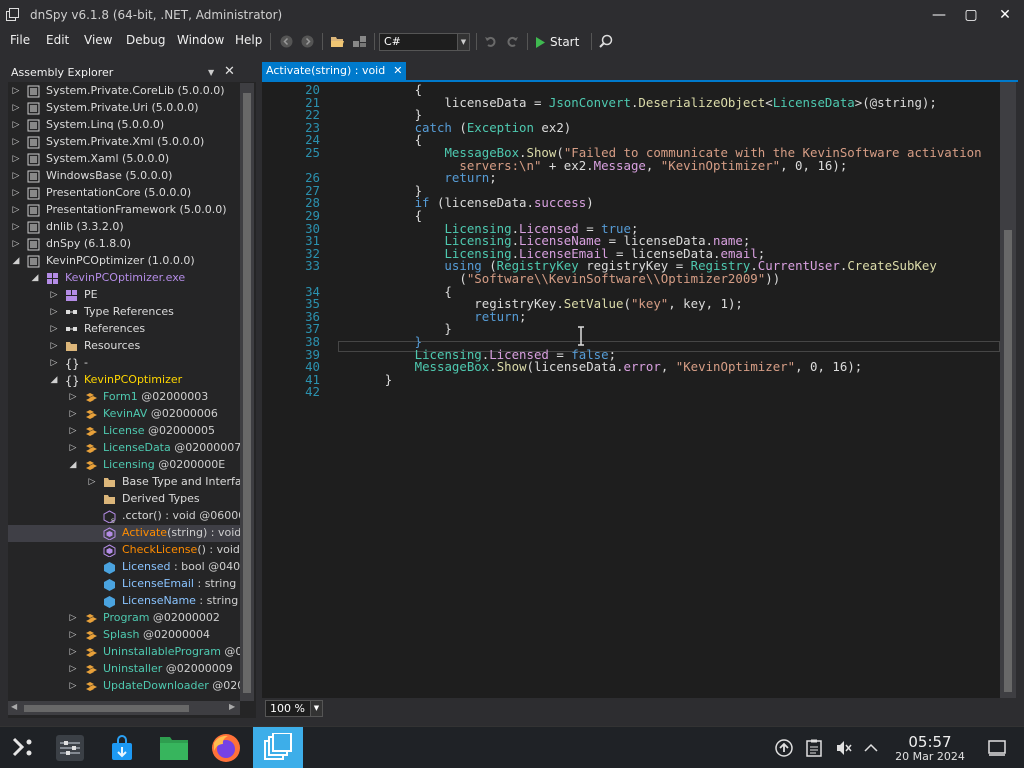 This screenshot has height=768, width=1024. Describe the element at coordinates (124, 312) in the screenshot. I see `tree-item: ▷ Type References` at that location.